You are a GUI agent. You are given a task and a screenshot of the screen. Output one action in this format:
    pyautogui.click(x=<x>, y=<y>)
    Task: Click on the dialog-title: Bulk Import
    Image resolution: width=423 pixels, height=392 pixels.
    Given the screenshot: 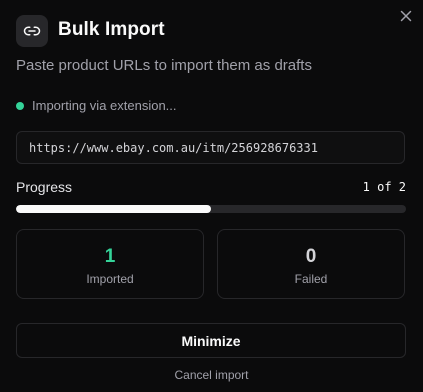 What is the action you would take?
    pyautogui.click(x=111, y=29)
    